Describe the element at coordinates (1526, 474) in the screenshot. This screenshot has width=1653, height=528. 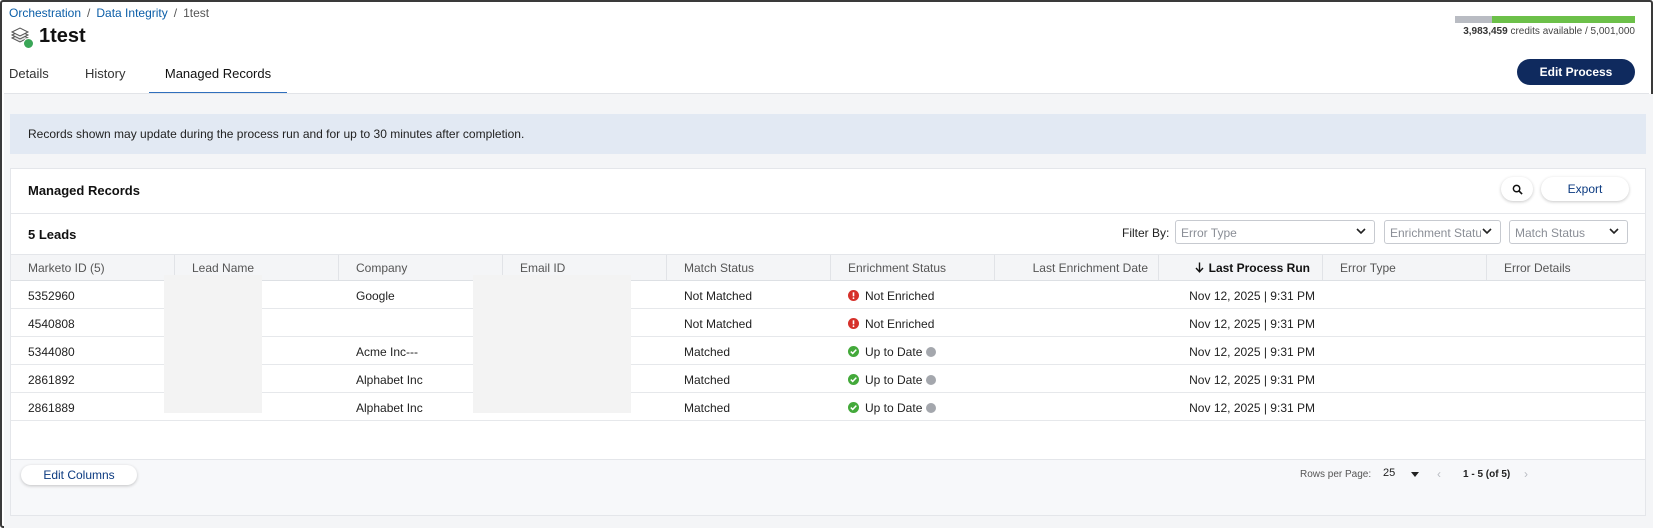
I see `next-page-icon: ›` at that location.